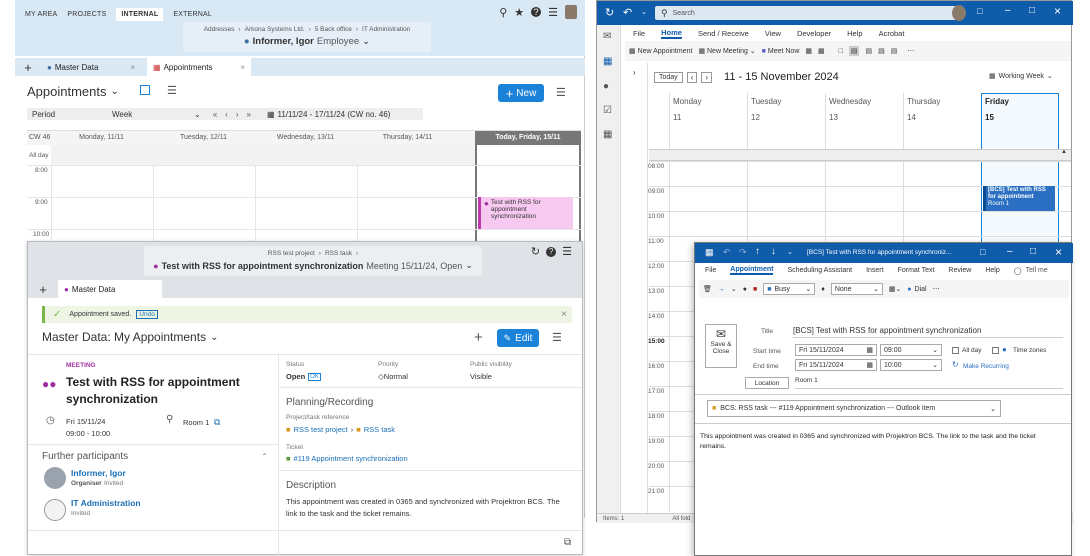 The image size is (1090, 556). What do you see at coordinates (821, 51) in the screenshot?
I see `calendar-view-icon: ▦` at bounding box center [821, 51].